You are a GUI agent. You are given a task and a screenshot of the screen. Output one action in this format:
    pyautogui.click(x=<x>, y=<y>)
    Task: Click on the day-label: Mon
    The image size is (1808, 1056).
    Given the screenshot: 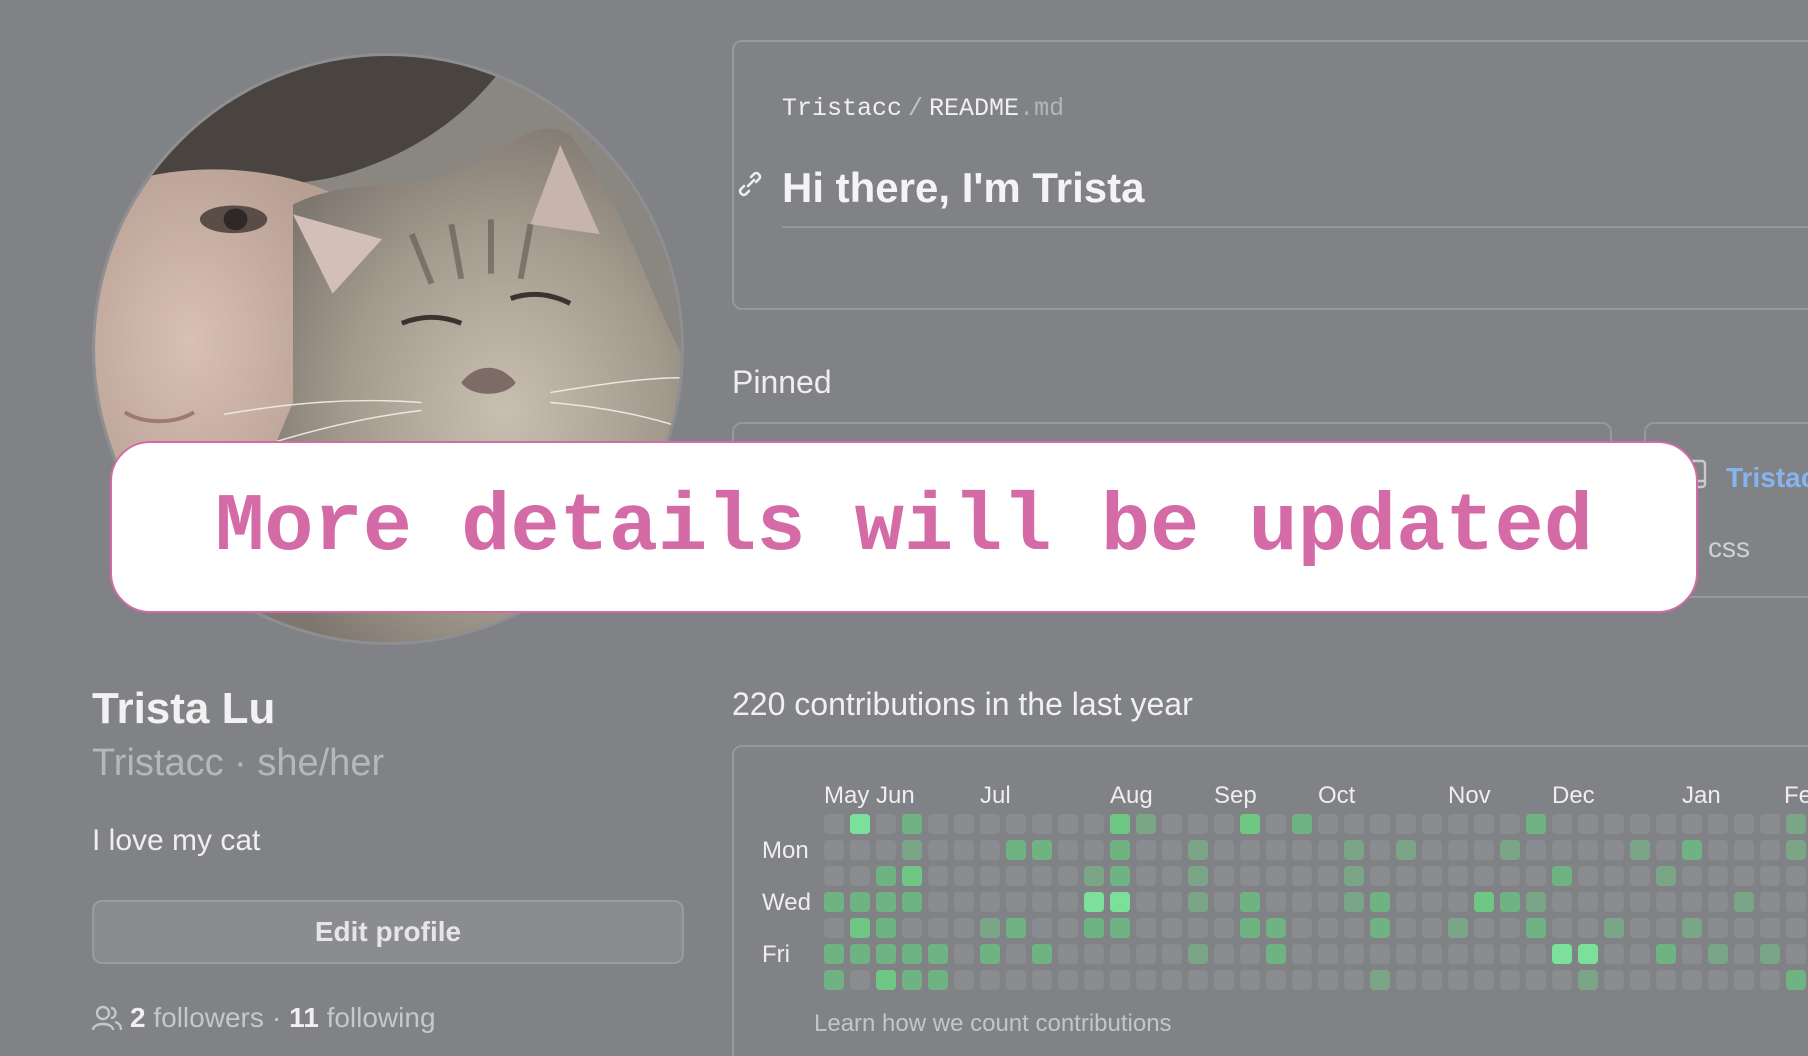 What is the action you would take?
    pyautogui.click(x=785, y=850)
    